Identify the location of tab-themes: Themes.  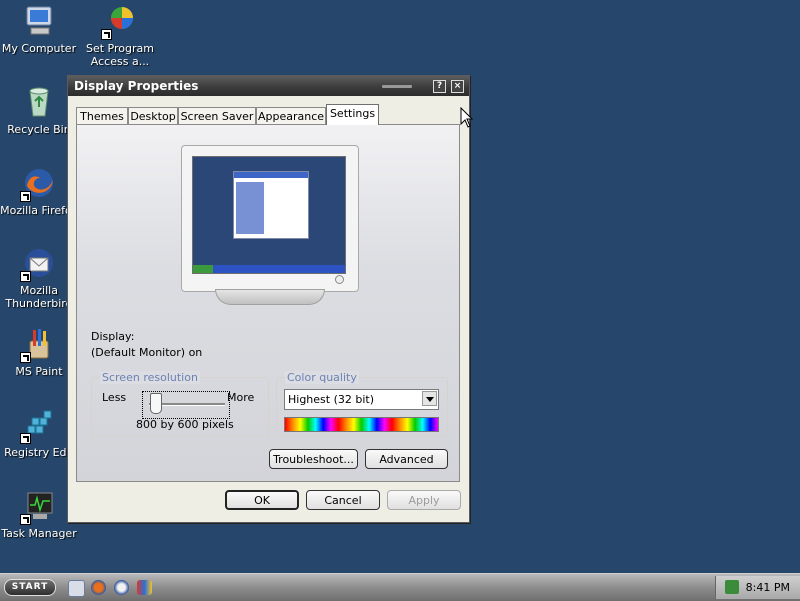
(102, 116).